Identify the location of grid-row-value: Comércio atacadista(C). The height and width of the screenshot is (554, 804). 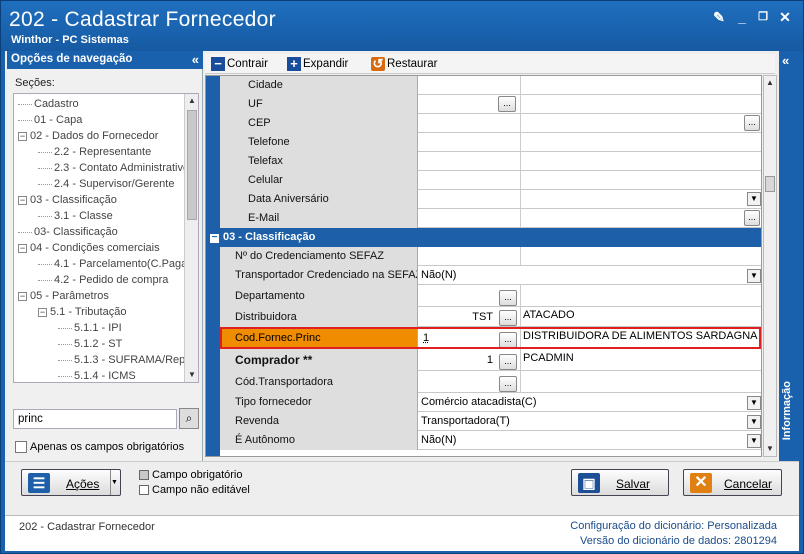
(589, 402).